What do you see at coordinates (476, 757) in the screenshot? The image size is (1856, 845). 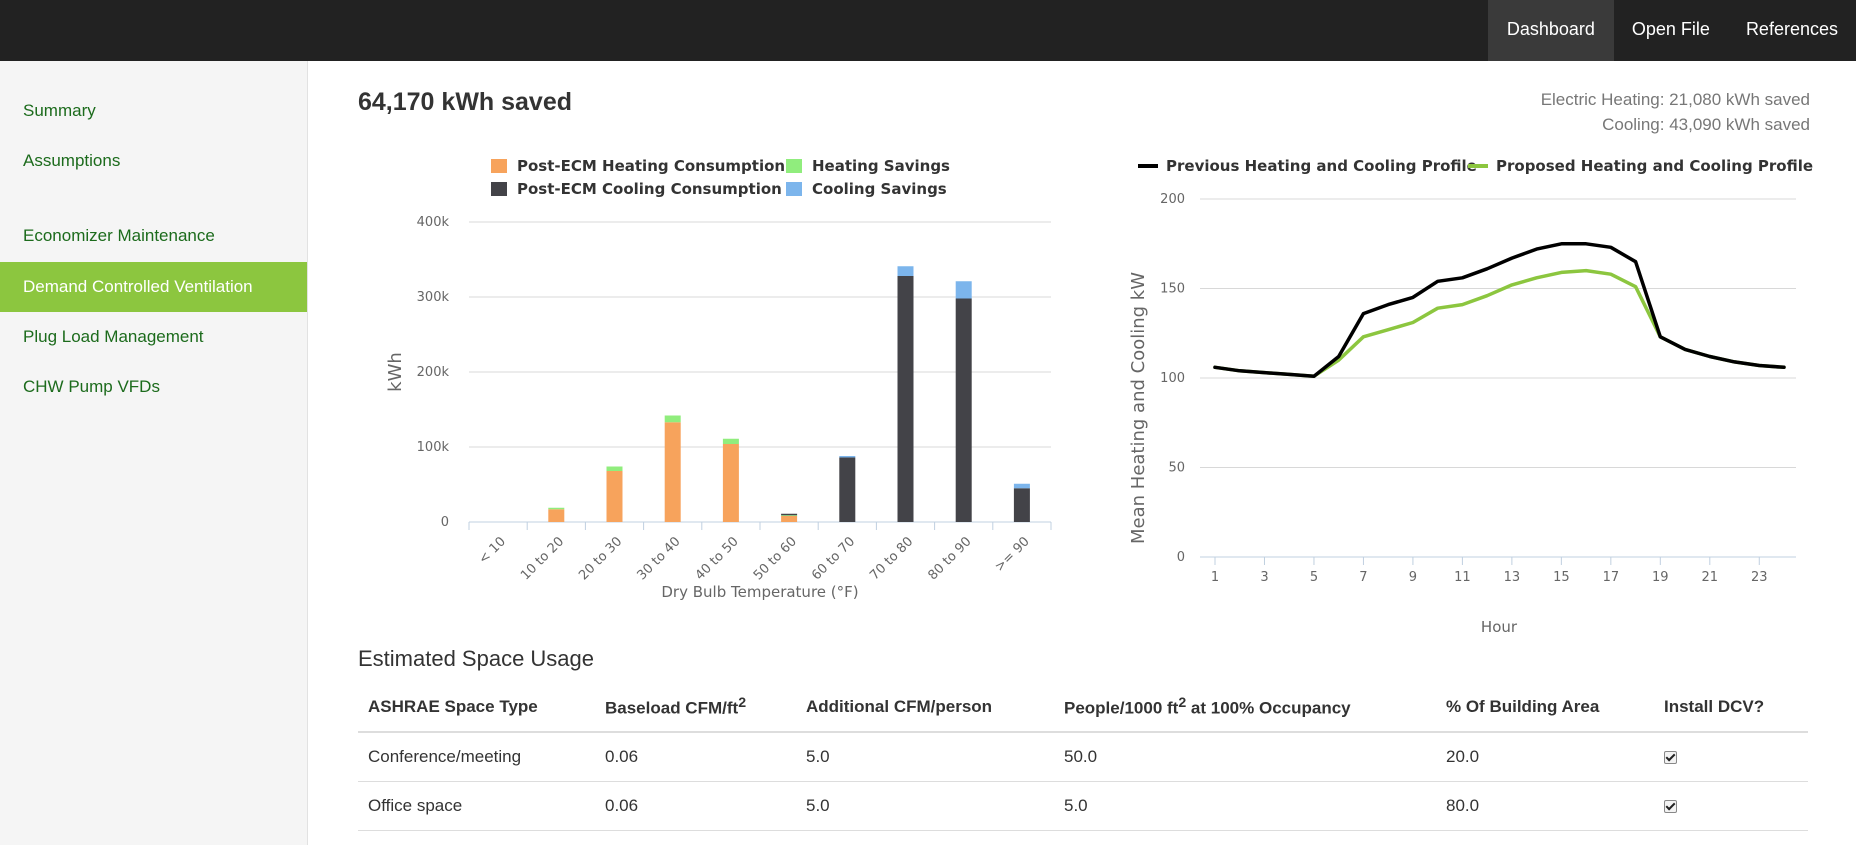 I see `cell-space-type: Conference/meeting` at bounding box center [476, 757].